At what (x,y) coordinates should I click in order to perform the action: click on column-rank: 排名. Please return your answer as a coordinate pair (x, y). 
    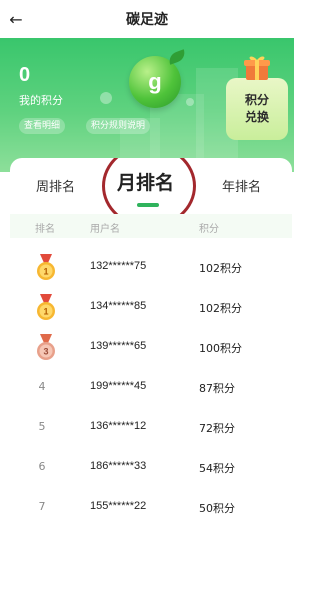
    Looking at the image, I should click on (45, 229).